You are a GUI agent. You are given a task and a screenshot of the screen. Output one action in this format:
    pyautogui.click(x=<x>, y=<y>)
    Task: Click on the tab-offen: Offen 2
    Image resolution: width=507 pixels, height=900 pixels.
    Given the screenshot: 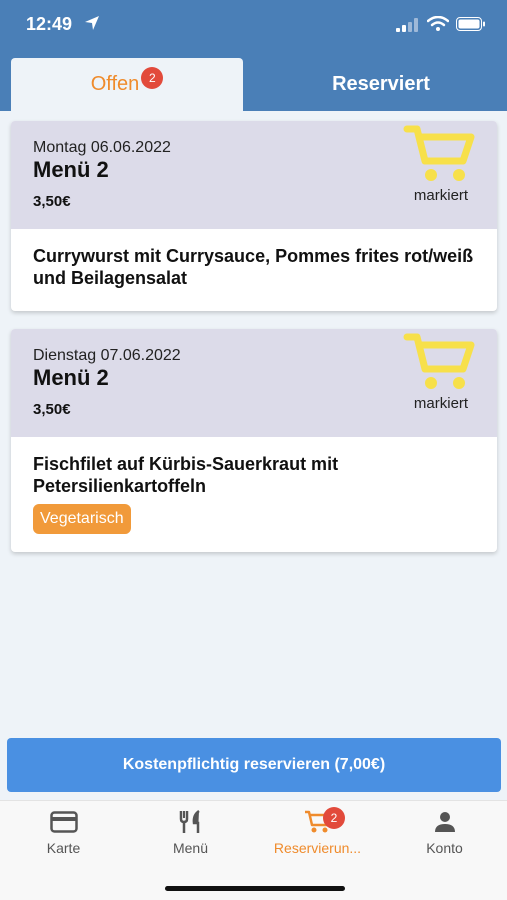 What is the action you would take?
    pyautogui.click(x=127, y=84)
    